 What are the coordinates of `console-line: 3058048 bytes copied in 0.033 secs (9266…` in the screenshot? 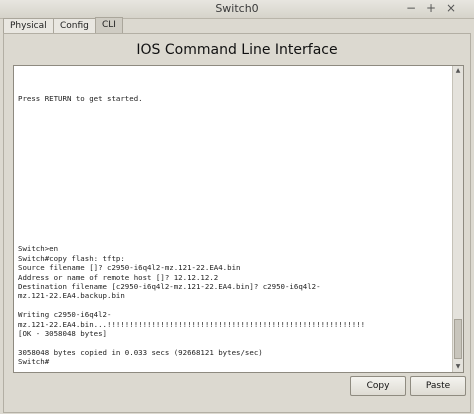 It's located at (140, 352).